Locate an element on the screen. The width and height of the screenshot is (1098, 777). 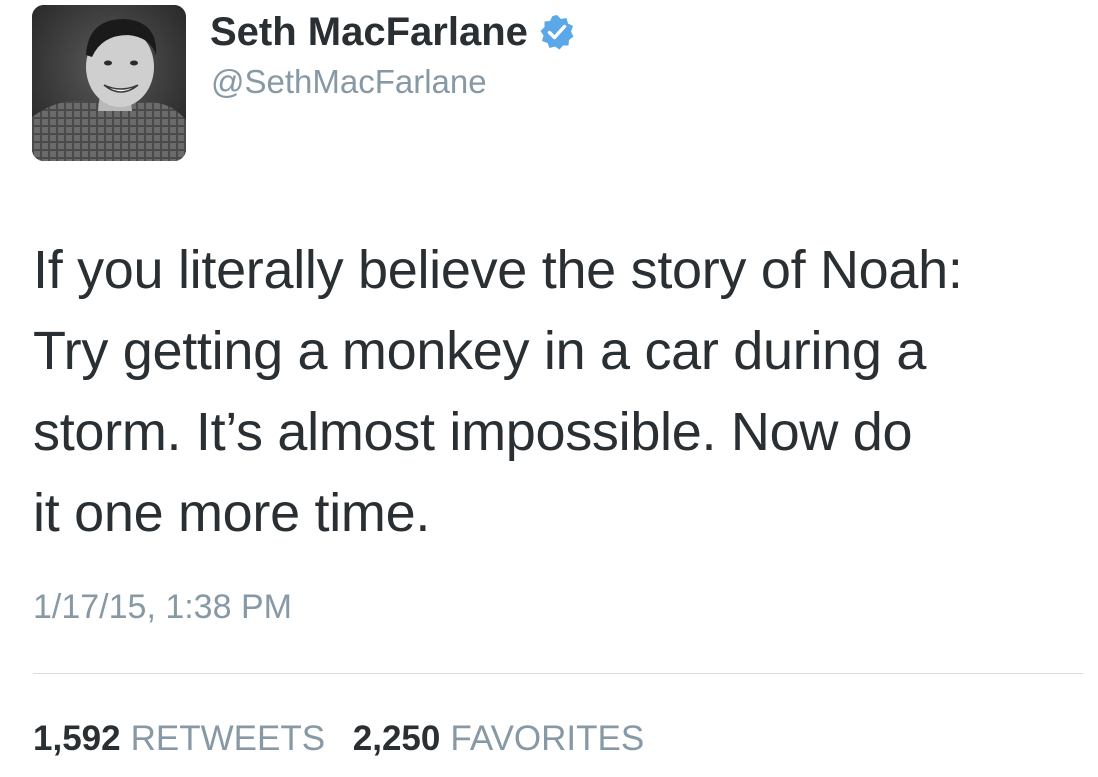
avatar is located at coordinates (109, 83).